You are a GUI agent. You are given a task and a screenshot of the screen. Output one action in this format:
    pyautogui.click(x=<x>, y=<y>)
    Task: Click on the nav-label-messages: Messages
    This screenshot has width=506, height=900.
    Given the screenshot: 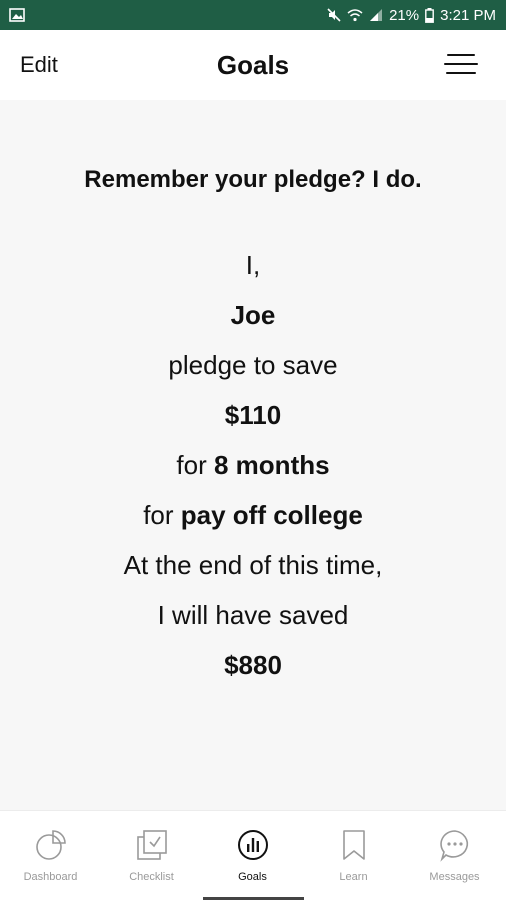 What is the action you would take?
    pyautogui.click(x=454, y=877)
    